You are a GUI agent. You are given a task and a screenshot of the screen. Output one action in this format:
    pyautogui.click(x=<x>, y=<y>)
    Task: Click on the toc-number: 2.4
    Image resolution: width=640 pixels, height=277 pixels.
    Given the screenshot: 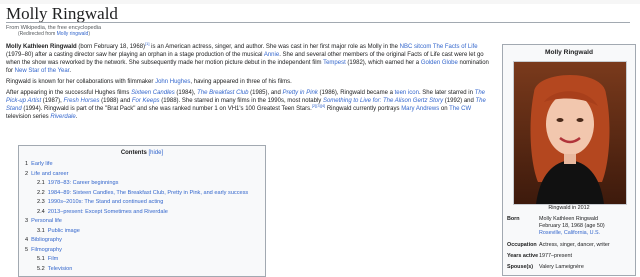 What is the action you would take?
    pyautogui.click(x=41, y=211)
    